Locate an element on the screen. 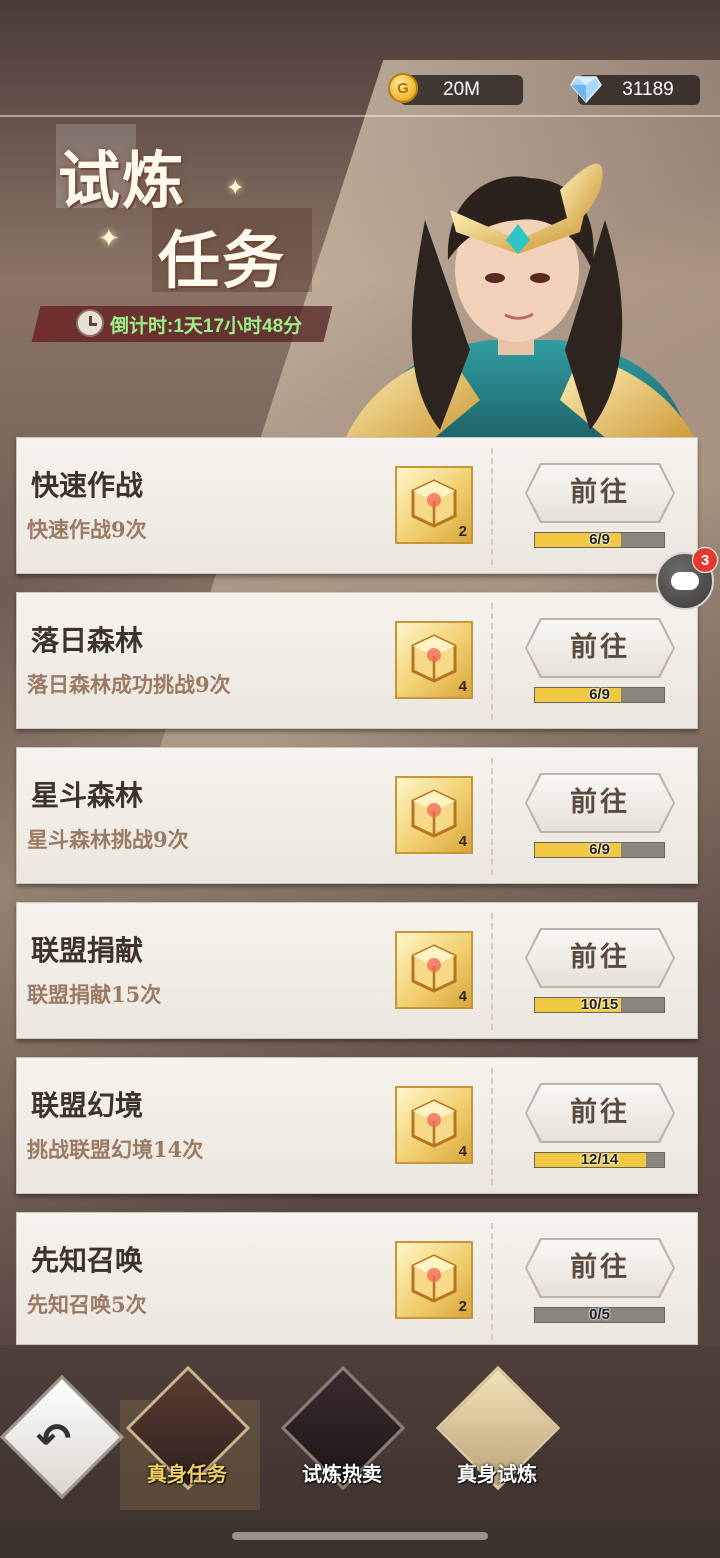 The width and height of the screenshot is (720, 1558). back-arrow-icon: ↶ is located at coordinates (54, 1438).